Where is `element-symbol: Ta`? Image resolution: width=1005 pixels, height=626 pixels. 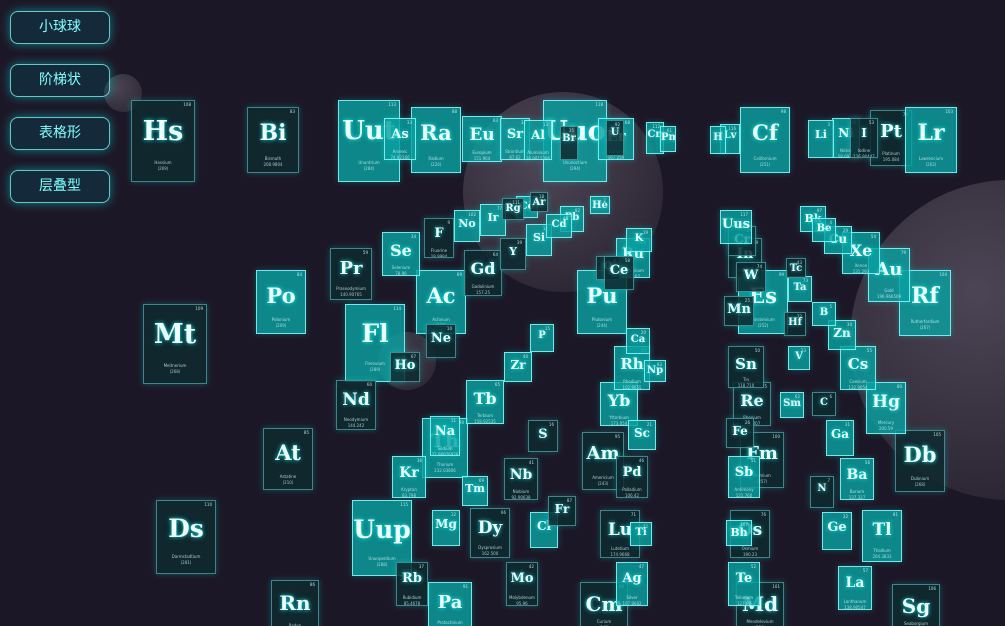 element-symbol: Ta is located at coordinates (800, 287).